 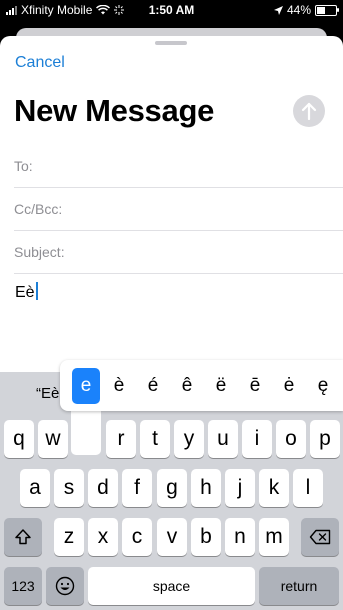 What do you see at coordinates (40, 63) in the screenshot?
I see `cancel-button: Cancel` at bounding box center [40, 63].